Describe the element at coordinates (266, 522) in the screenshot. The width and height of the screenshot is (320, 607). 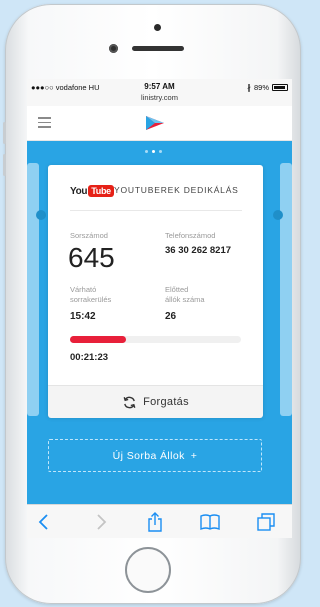
I see `tabs-icon` at that location.